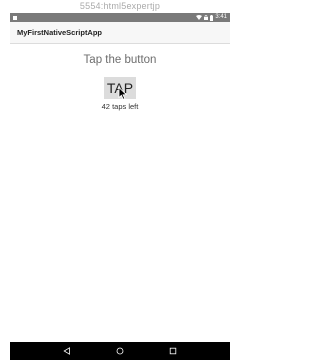 The image size is (320, 360). I want to click on mouse-cursor-icon, so click(122, 93).